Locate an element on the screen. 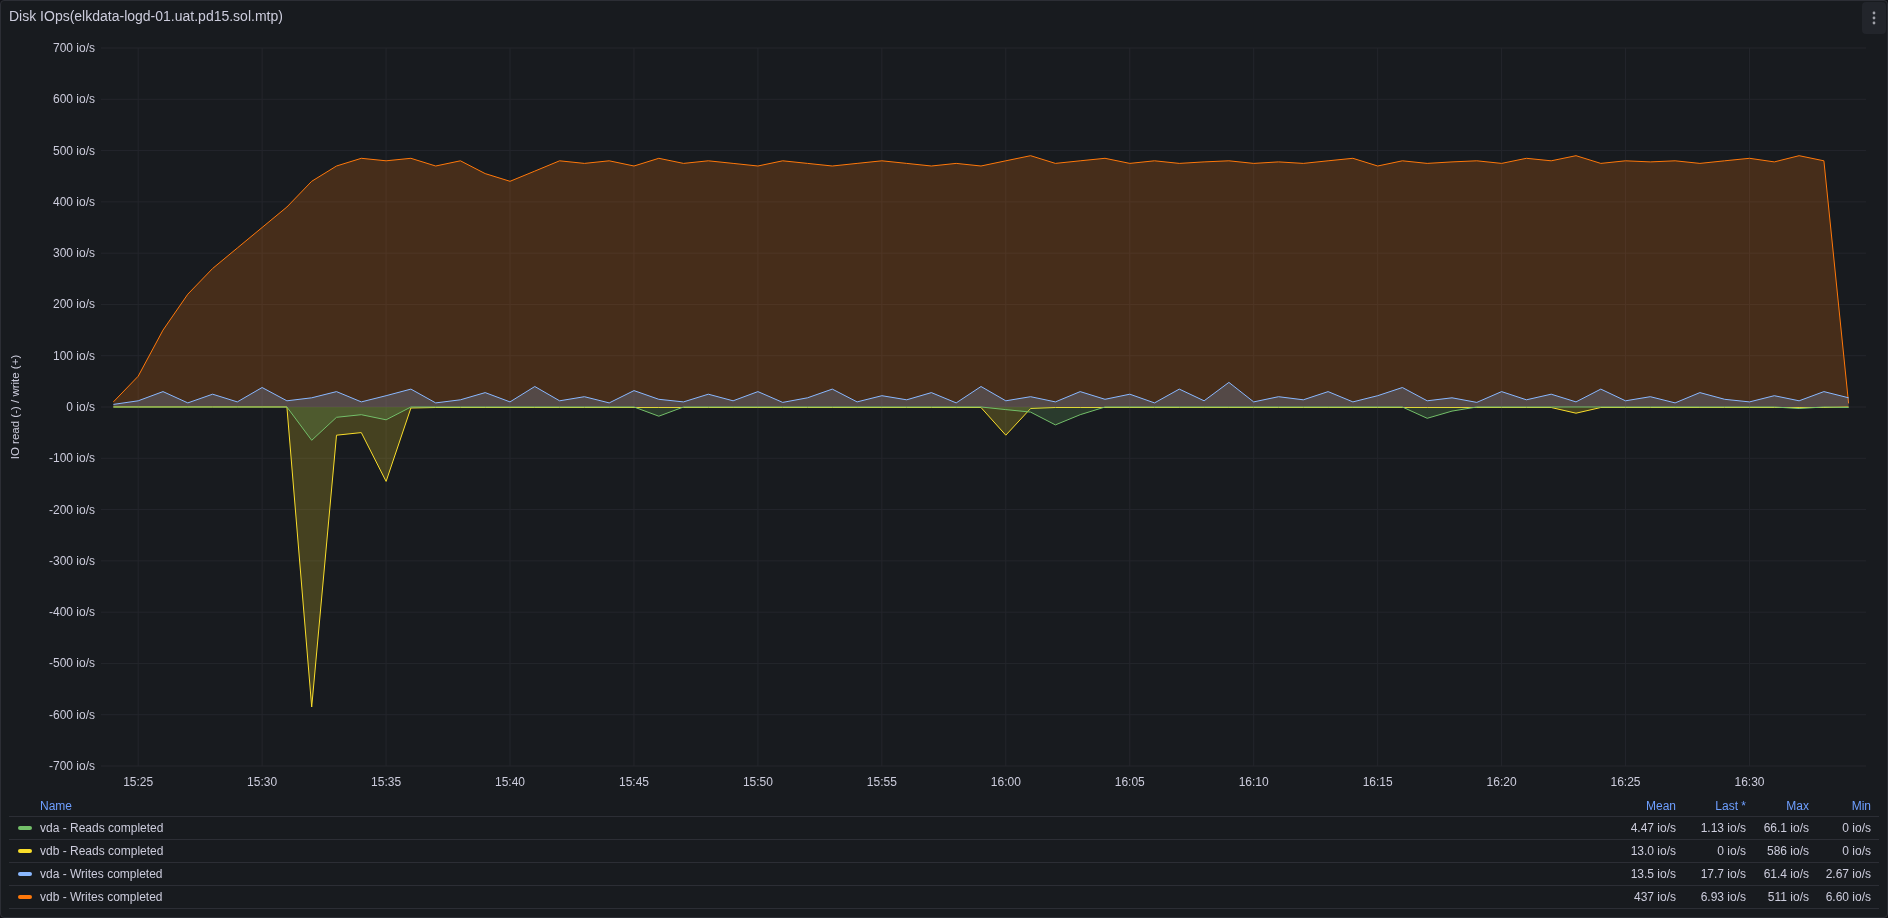 The image size is (1888, 918). x-axis-label: 15:40 is located at coordinates (510, 782).